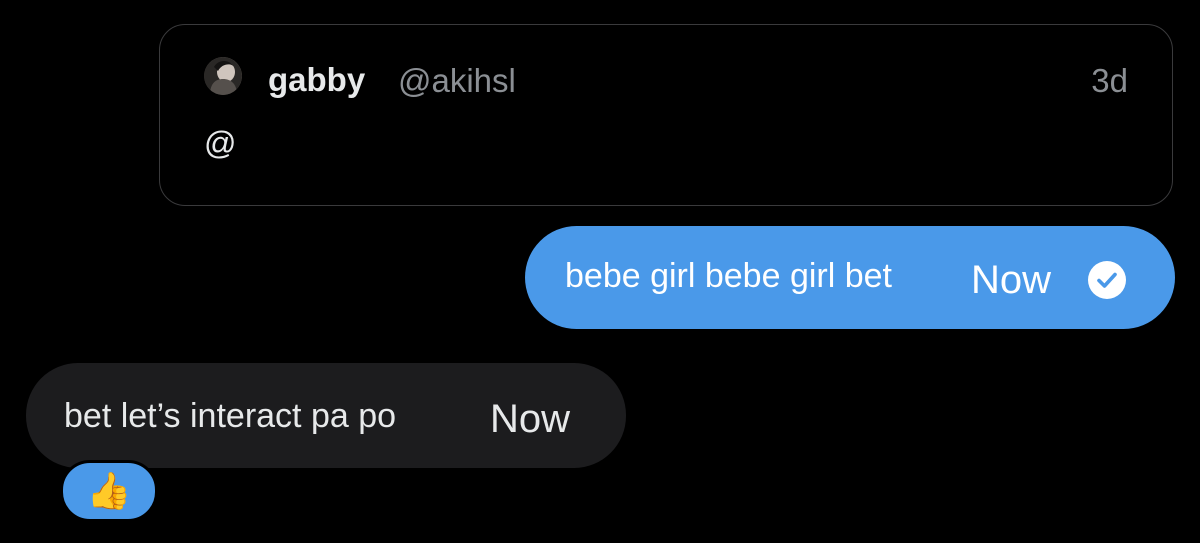  I want to click on author-name: gabby, so click(317, 79).